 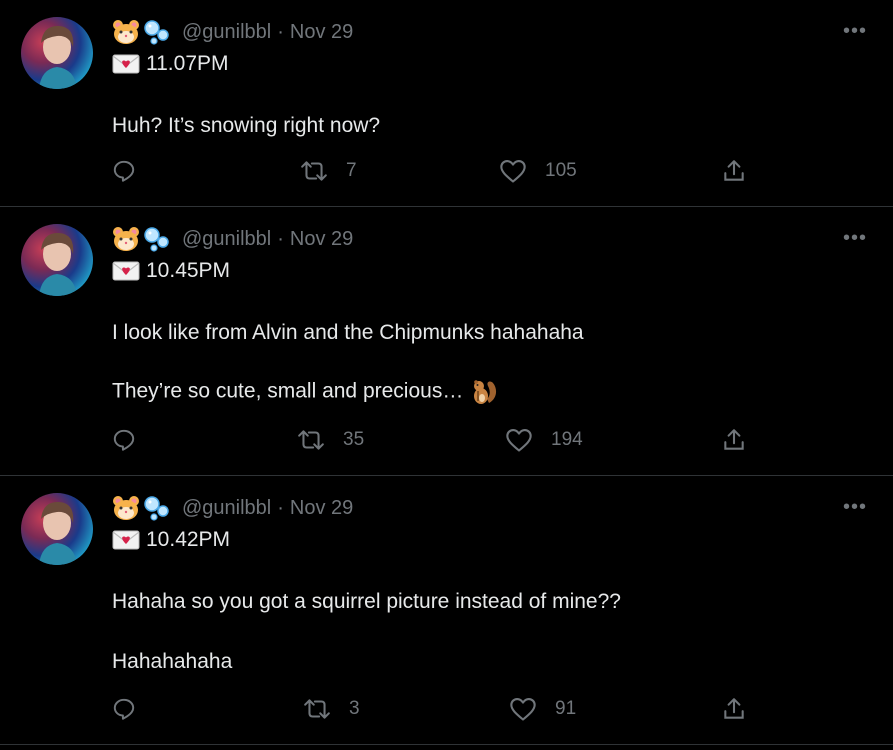 What do you see at coordinates (566, 708) in the screenshot?
I see `like-count: 91` at bounding box center [566, 708].